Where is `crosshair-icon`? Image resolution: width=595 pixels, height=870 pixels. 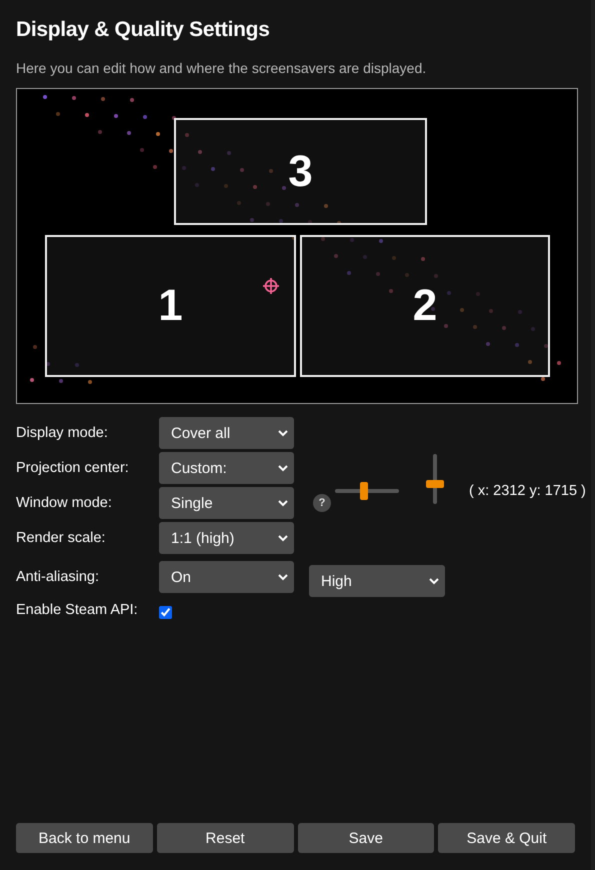 crosshair-icon is located at coordinates (271, 286).